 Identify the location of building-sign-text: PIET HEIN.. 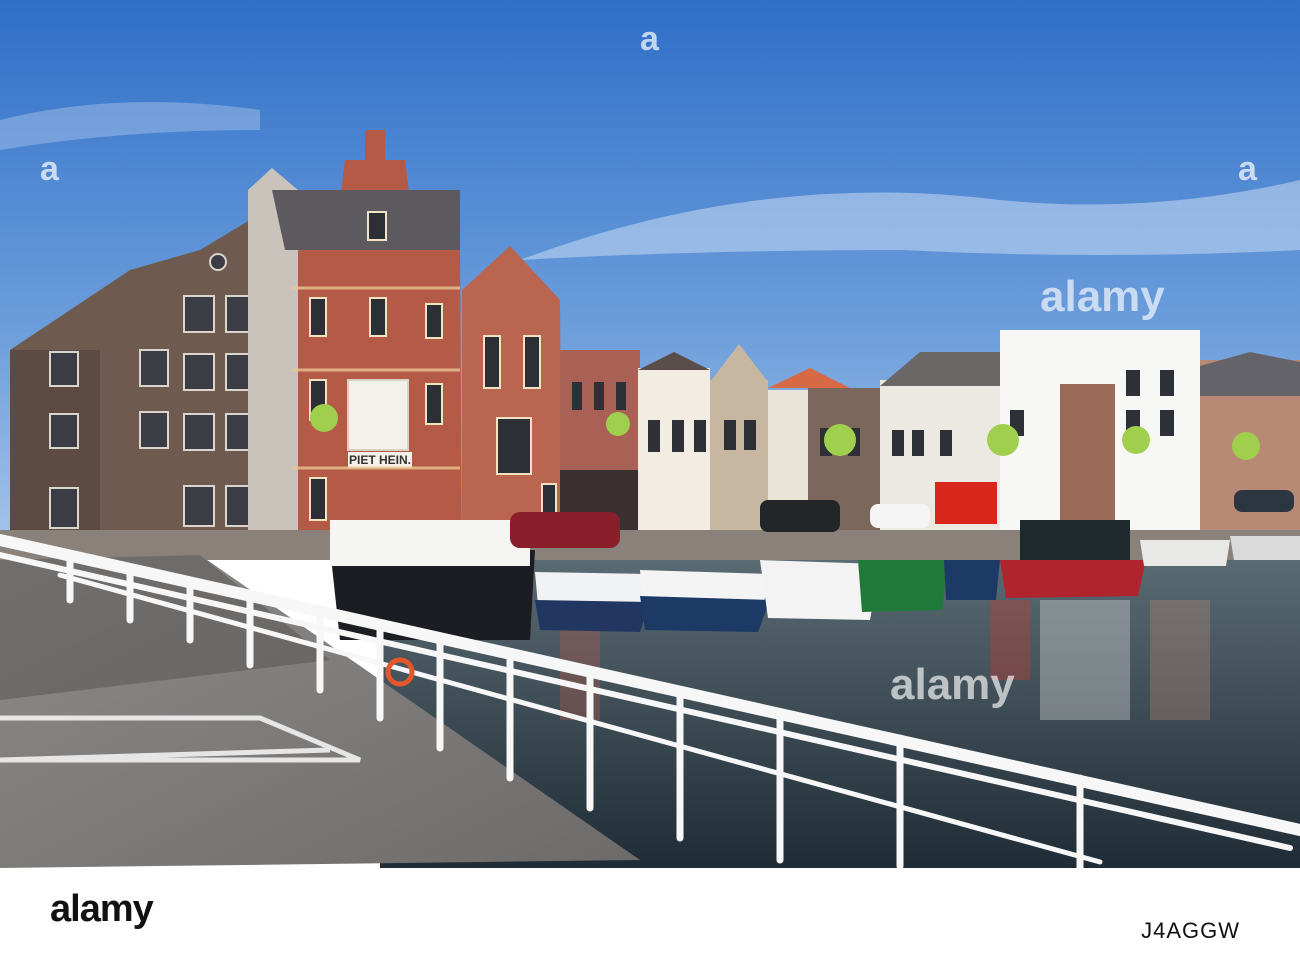
(380, 460).